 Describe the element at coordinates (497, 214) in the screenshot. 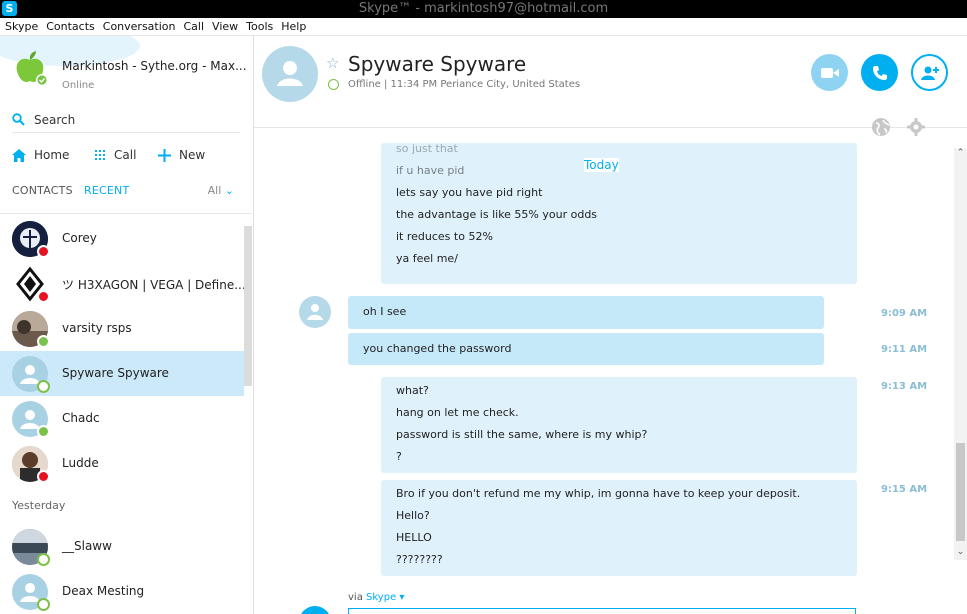

I see `message-line: the advantage is like 55% your odds` at that location.